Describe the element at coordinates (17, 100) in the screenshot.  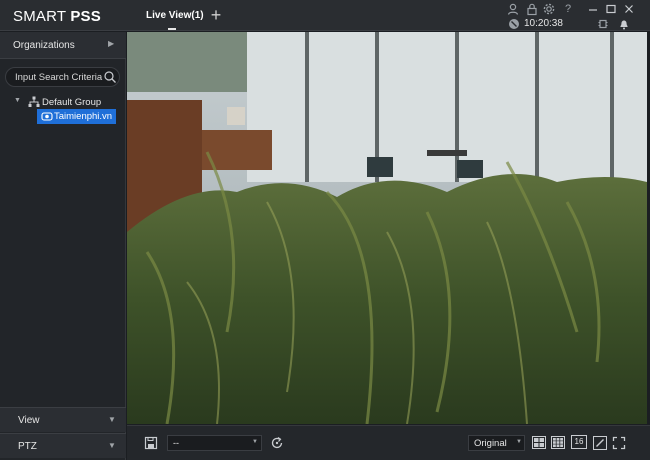
I see `expand-arrow-icon: ▼` at that location.